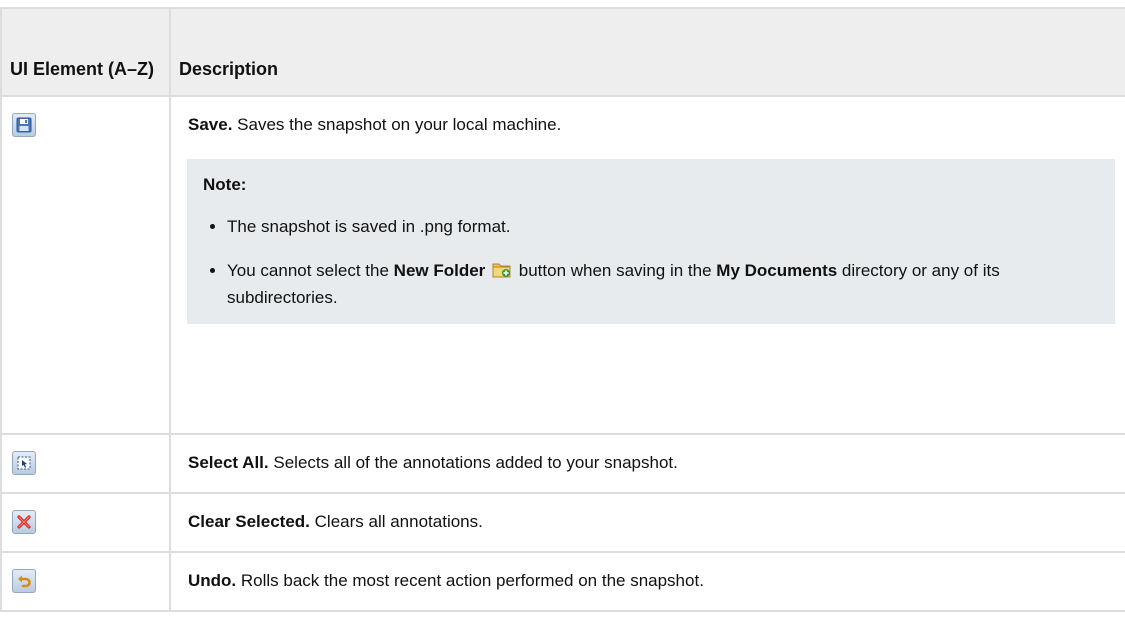 This screenshot has height=639, width=1125. Describe the element at coordinates (777, 270) in the screenshot. I see `my-documents-label: My Documents` at that location.